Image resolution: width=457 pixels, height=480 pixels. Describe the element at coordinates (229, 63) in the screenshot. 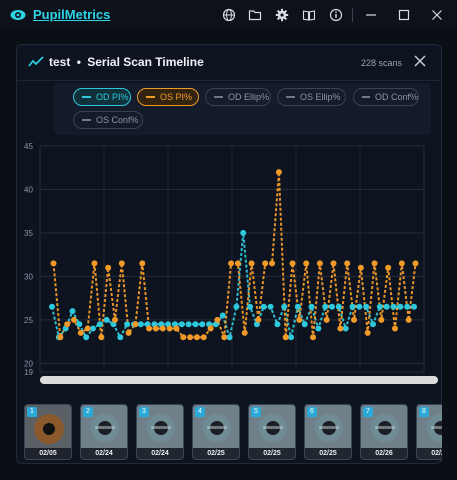

I see `modal-header: test • Serial Scan Timeline 228 scans` at that location.